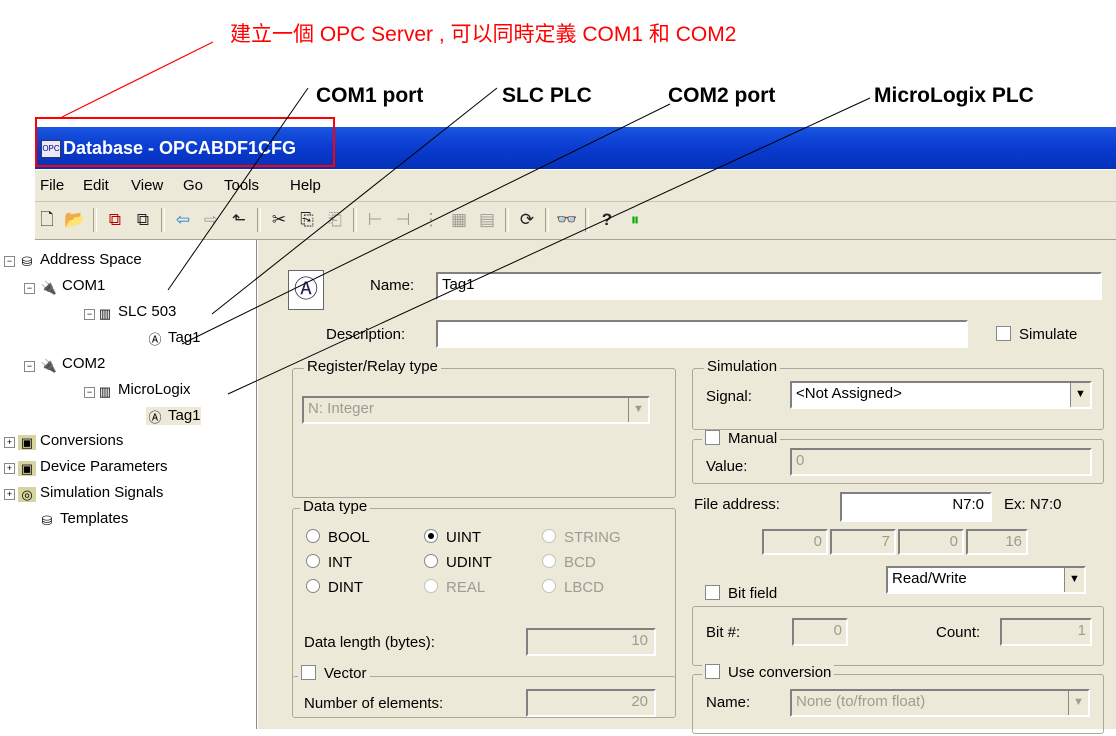 This screenshot has width=1116, height=736. Describe the element at coordinates (354, 201) in the screenshot. I see `leader-line-slc` at that location.